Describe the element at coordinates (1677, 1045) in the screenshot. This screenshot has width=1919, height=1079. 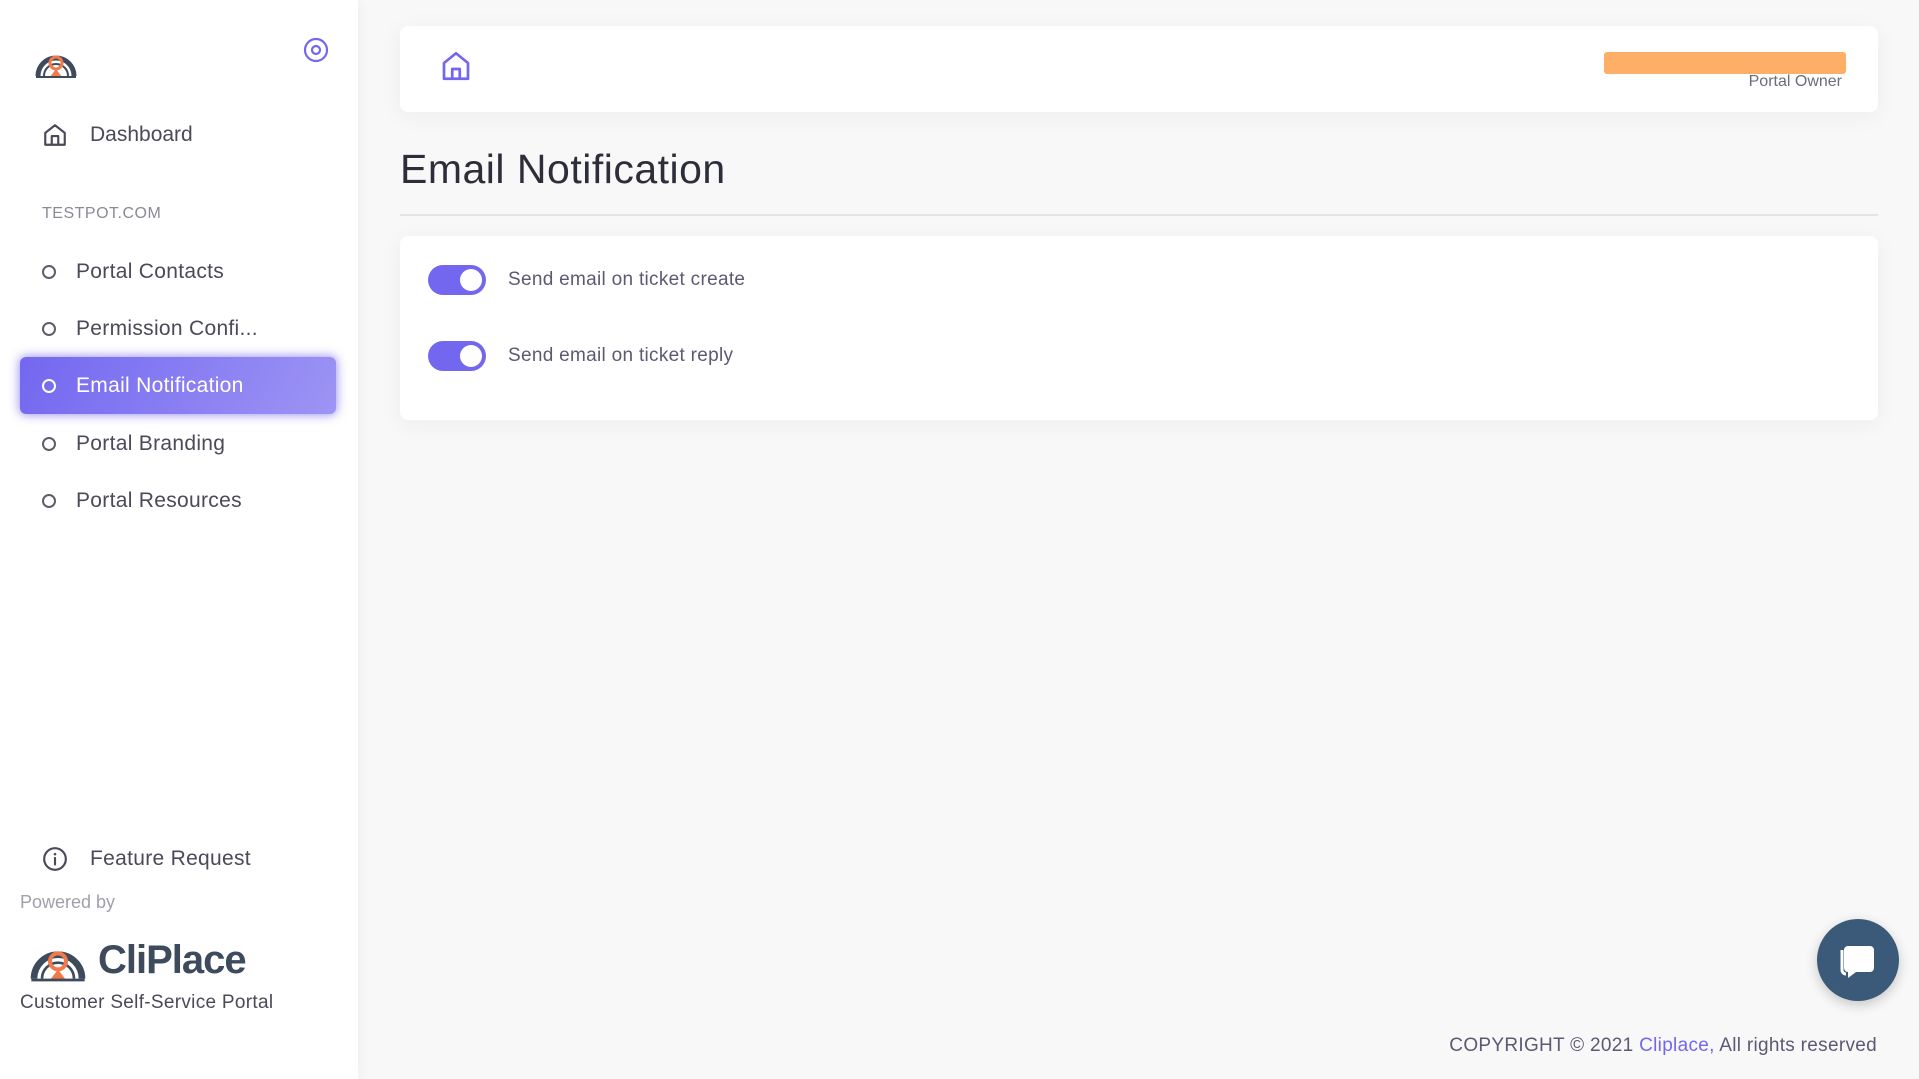
I see `cliplace-link: Cliplace,` at that location.